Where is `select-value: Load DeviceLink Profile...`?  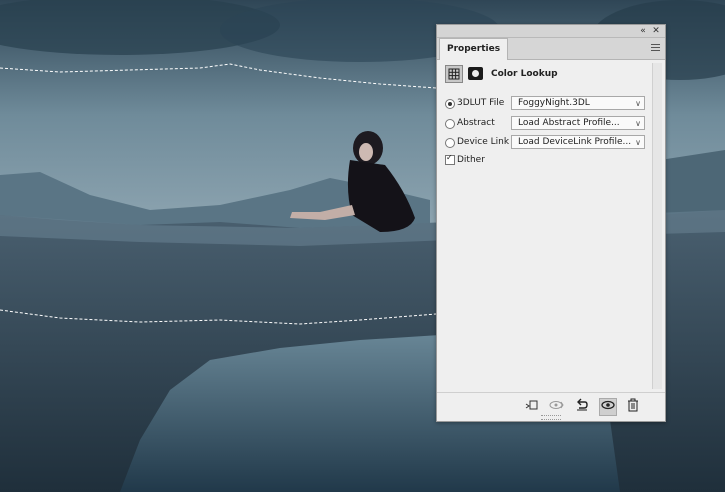 select-value: Load DeviceLink Profile... is located at coordinates (575, 142).